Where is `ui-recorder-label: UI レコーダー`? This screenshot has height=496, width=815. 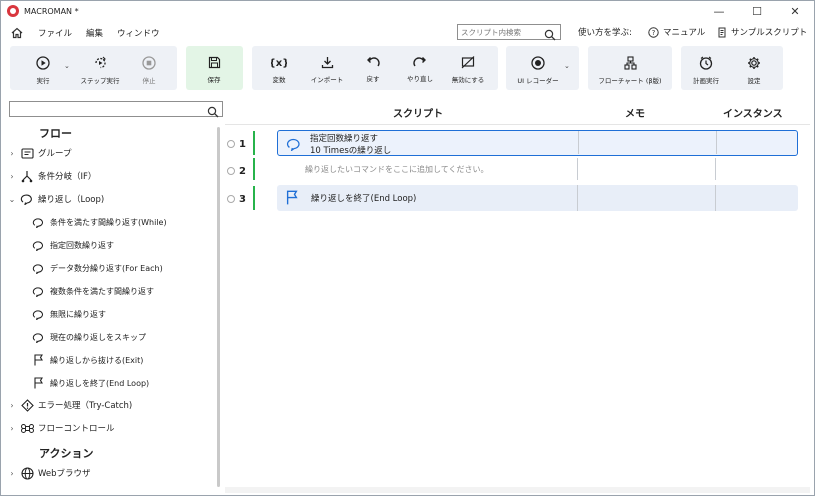
ui-recorder-label: UI レコーダー is located at coordinates (538, 81).